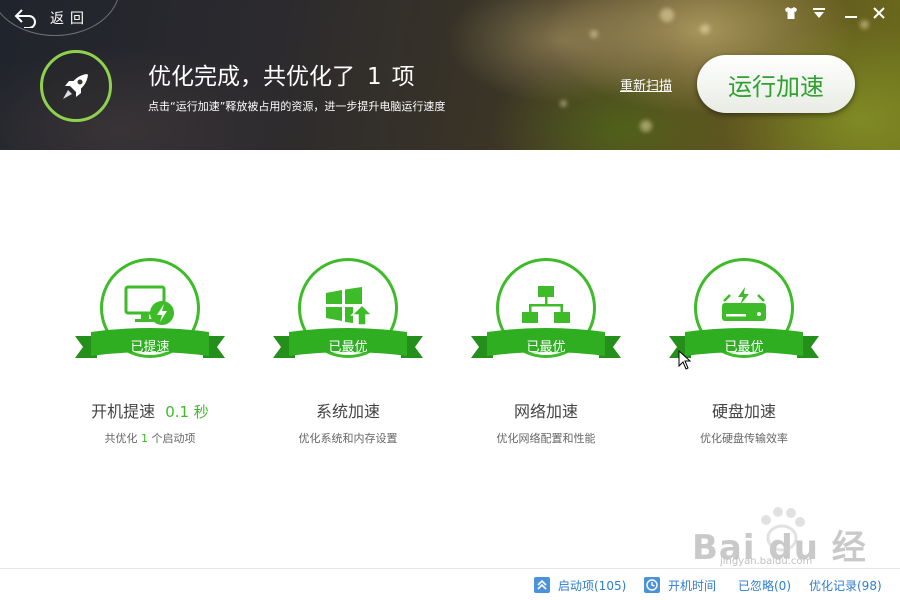  I want to click on back-label: 返回, so click(70, 19).